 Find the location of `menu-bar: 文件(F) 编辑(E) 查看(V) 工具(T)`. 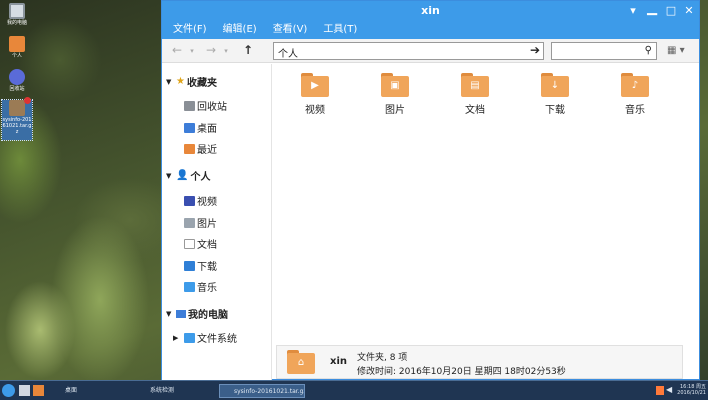

menu-bar: 文件(F) 编辑(E) 查看(V) 工具(T) is located at coordinates (430, 30).